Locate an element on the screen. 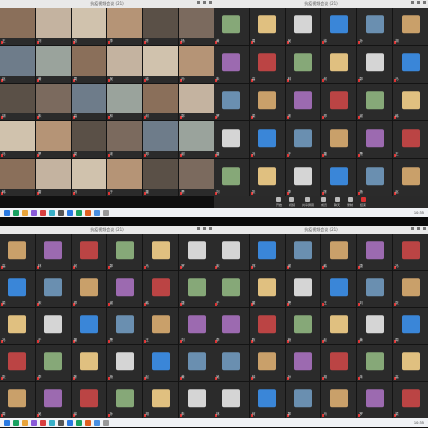 The height and width of the screenshot is (428, 428). participant-tile: 谢 is located at coordinates (303, 252).